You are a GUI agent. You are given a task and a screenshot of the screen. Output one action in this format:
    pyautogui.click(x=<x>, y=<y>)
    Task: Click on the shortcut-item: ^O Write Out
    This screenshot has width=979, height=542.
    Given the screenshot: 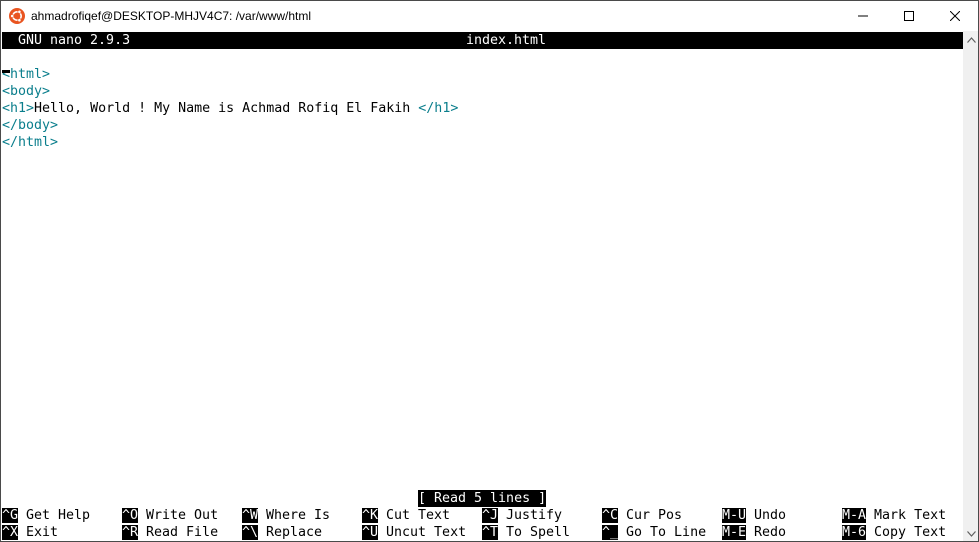 What is the action you would take?
    pyautogui.click(x=170, y=515)
    